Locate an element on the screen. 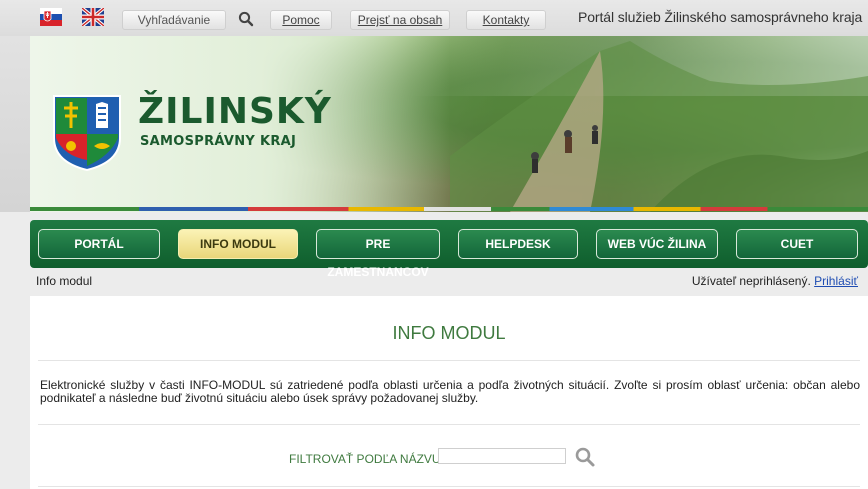  logo-subtitle: SAMOSPRÁVNY KRAJ is located at coordinates (218, 141).